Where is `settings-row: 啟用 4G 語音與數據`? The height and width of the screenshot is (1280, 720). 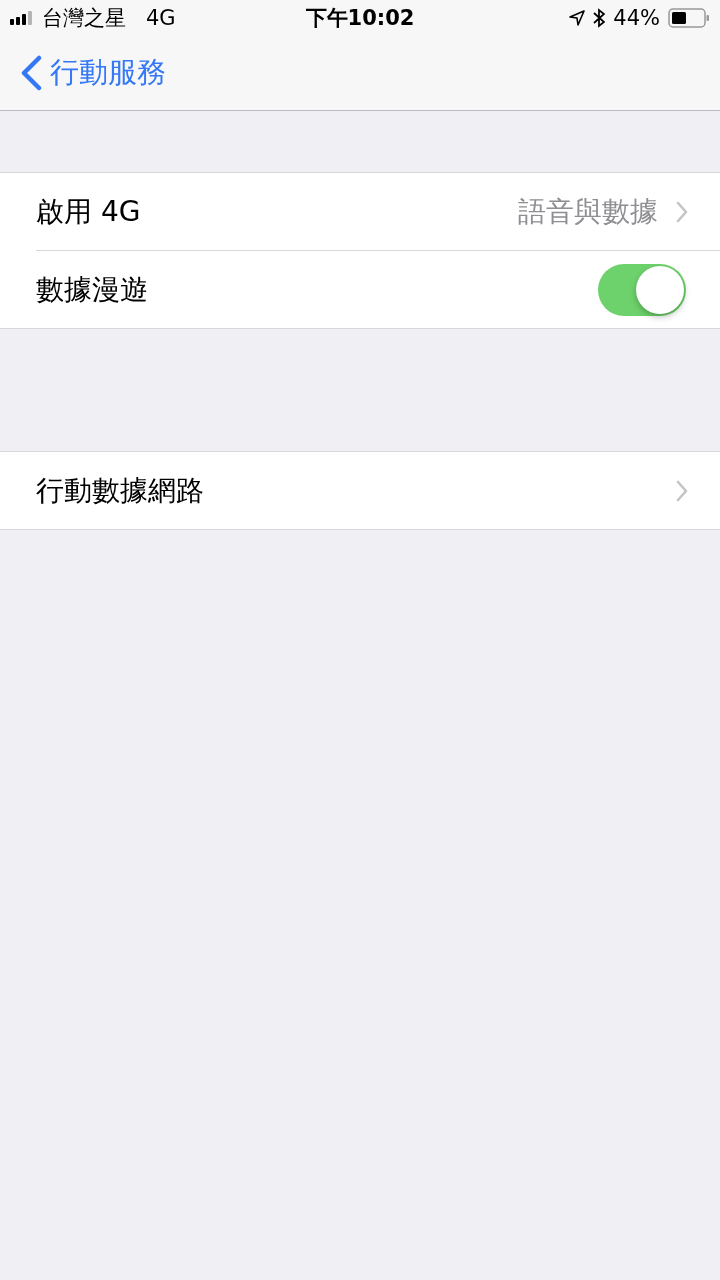 settings-row: 啟用 4G 語音與數據 is located at coordinates (360, 211).